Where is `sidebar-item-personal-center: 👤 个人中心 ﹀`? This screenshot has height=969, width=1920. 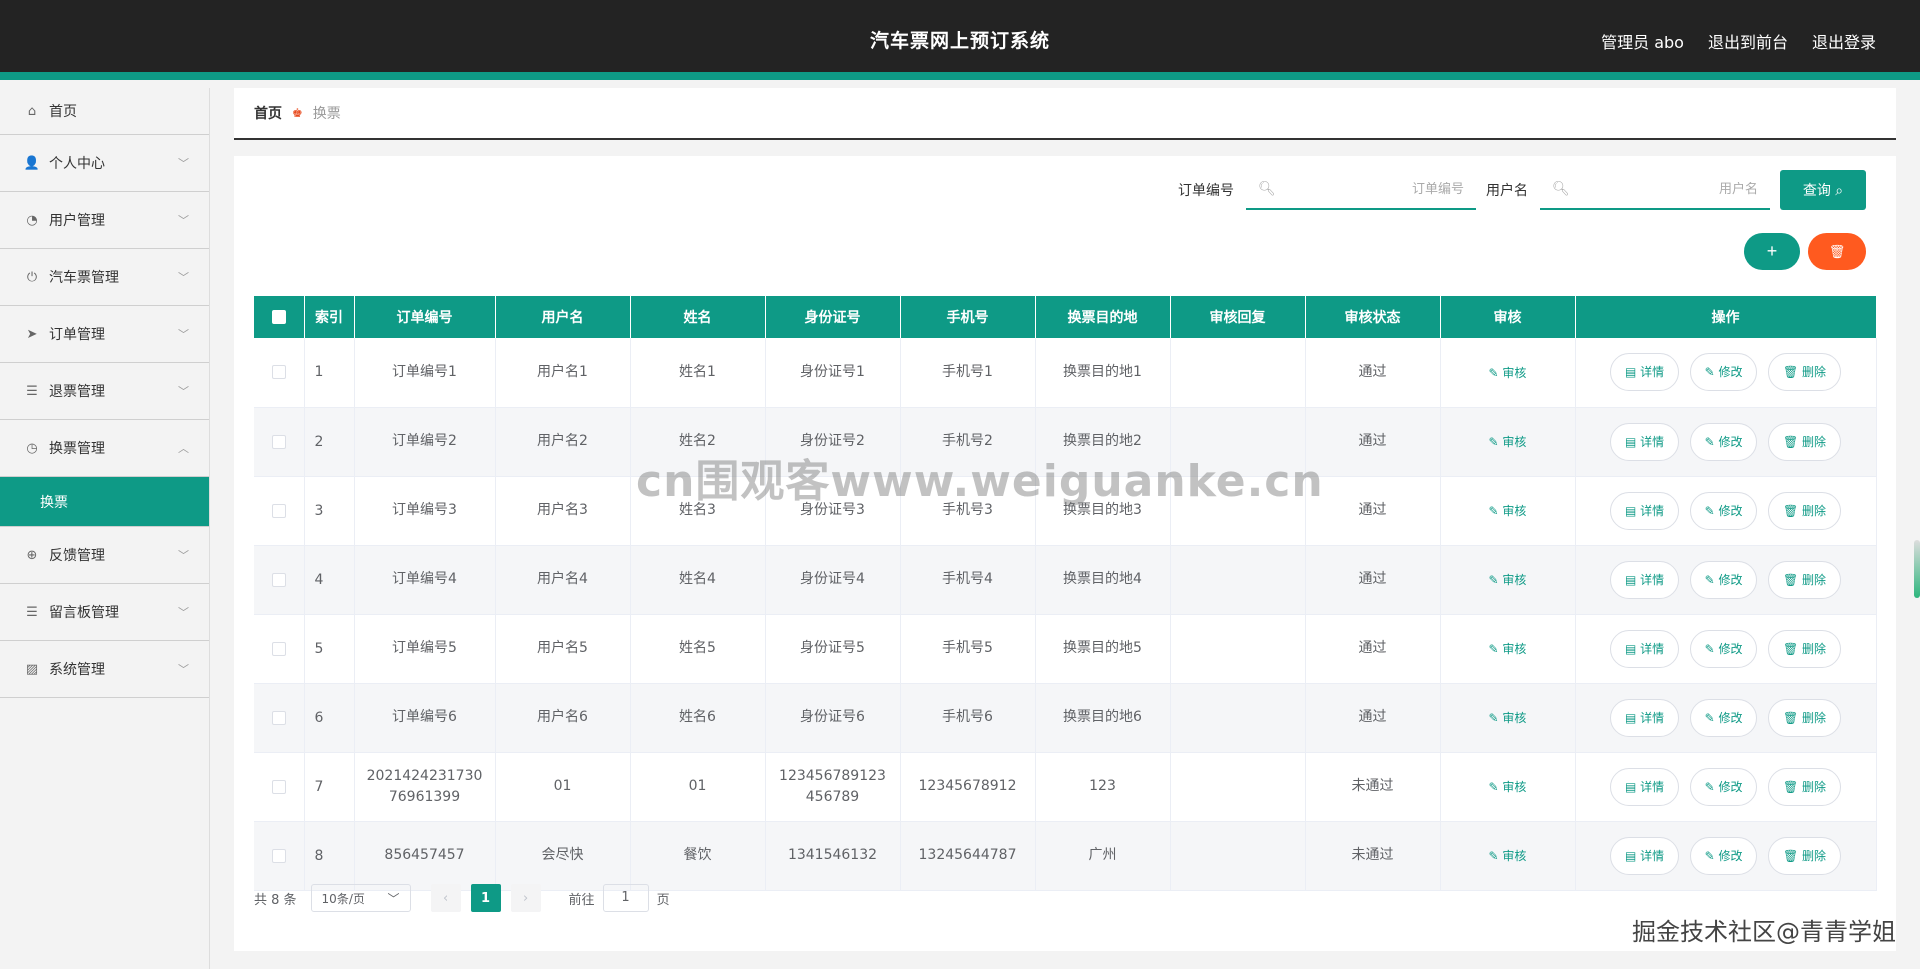
sidebar-item-personal-center: 👤 个人中心 ﹀ is located at coordinates (104, 163).